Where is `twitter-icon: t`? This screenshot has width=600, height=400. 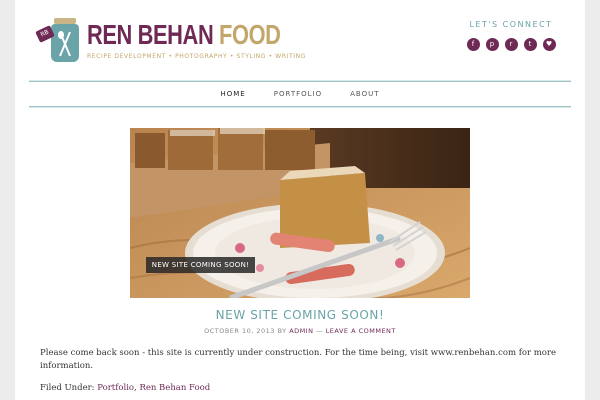 twitter-icon: t is located at coordinates (530, 44).